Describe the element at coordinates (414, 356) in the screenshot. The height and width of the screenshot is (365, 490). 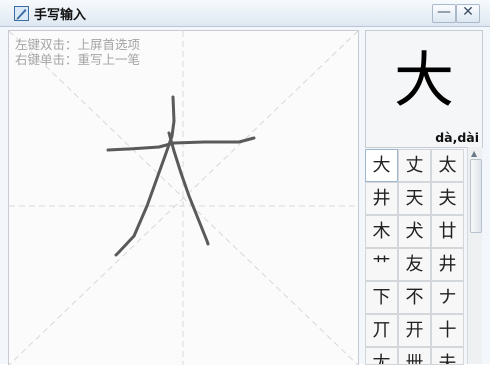
I see `candidate-cell: 卌` at that location.